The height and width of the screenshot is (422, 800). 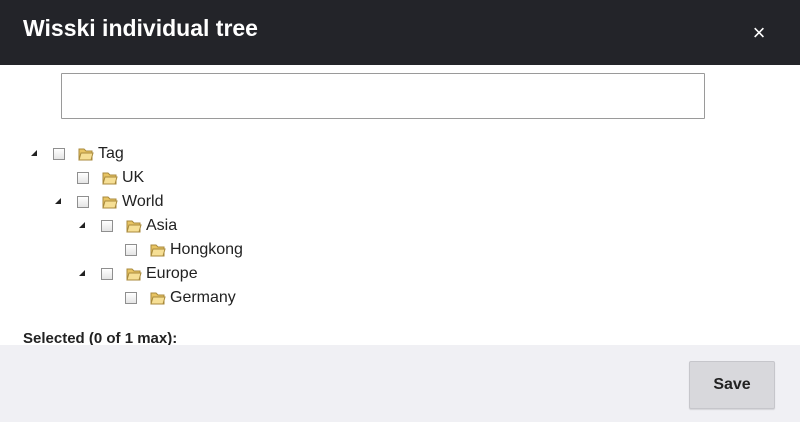 I want to click on tree-node-label: World, so click(x=143, y=202).